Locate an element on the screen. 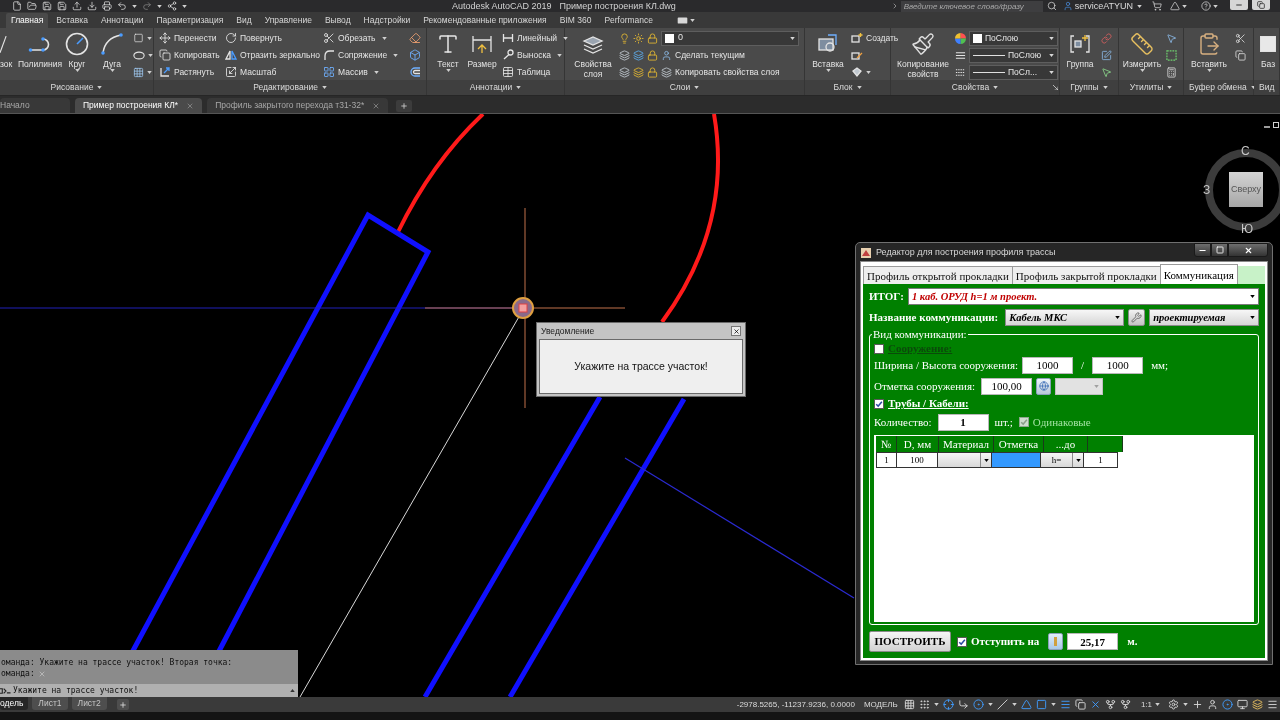  hatch-grid-icon is located at coordinates (138, 72).